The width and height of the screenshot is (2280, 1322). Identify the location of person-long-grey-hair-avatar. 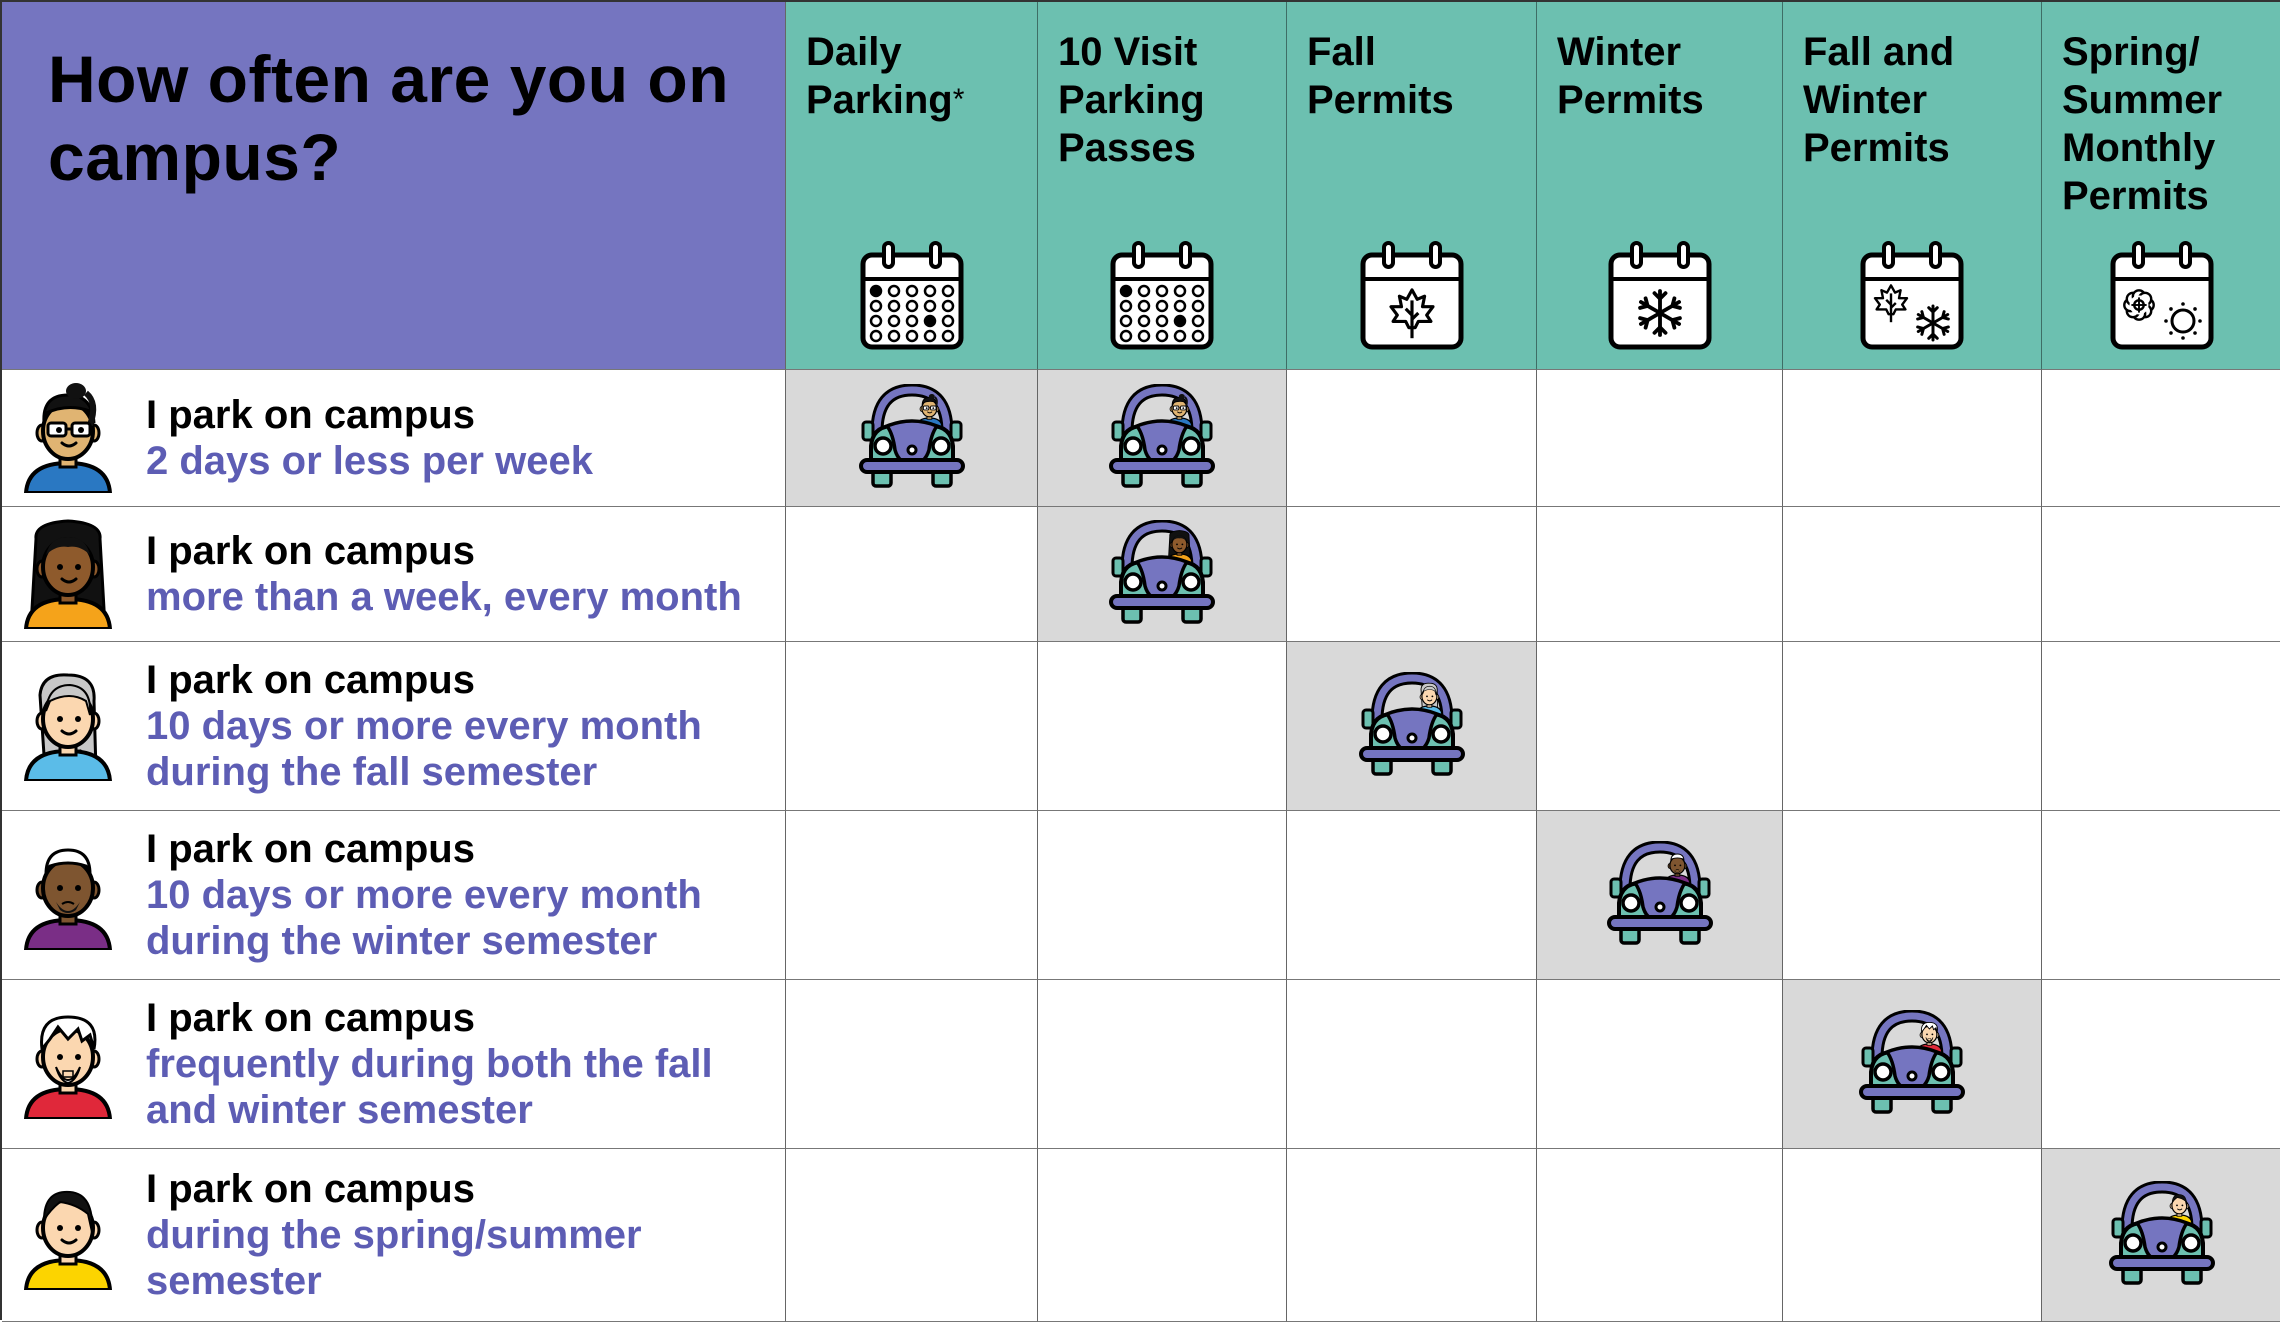
(68, 728).